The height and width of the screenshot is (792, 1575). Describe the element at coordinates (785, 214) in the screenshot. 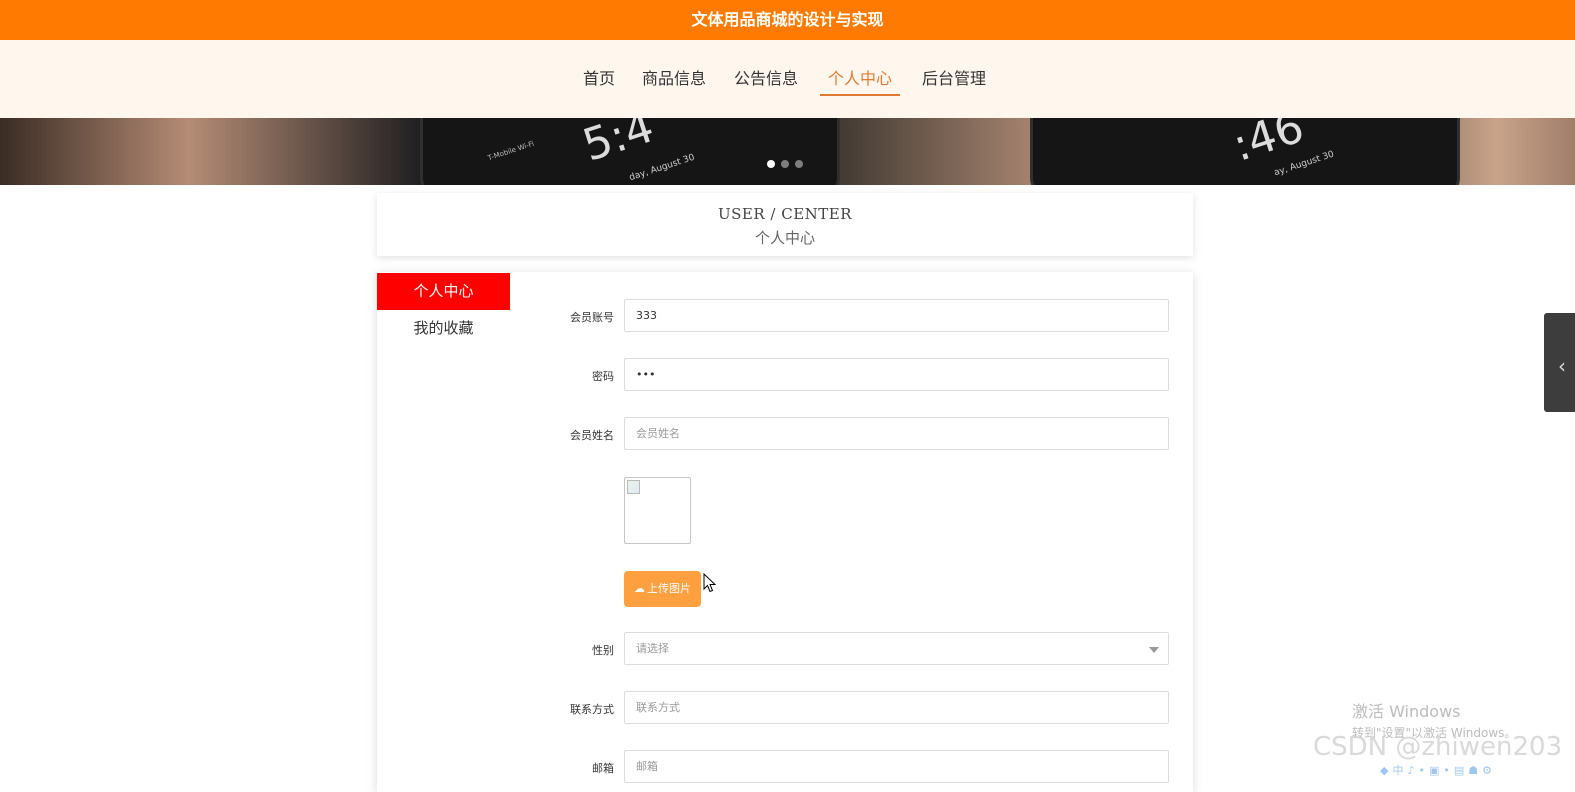

I see `section-title-en: USER / CENTER` at that location.